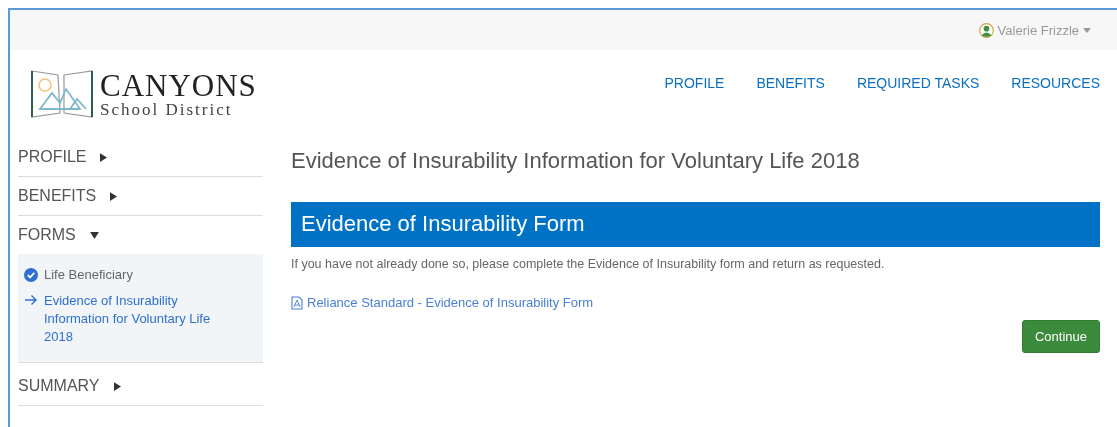  I want to click on pdf-file-icon, so click(297, 302).